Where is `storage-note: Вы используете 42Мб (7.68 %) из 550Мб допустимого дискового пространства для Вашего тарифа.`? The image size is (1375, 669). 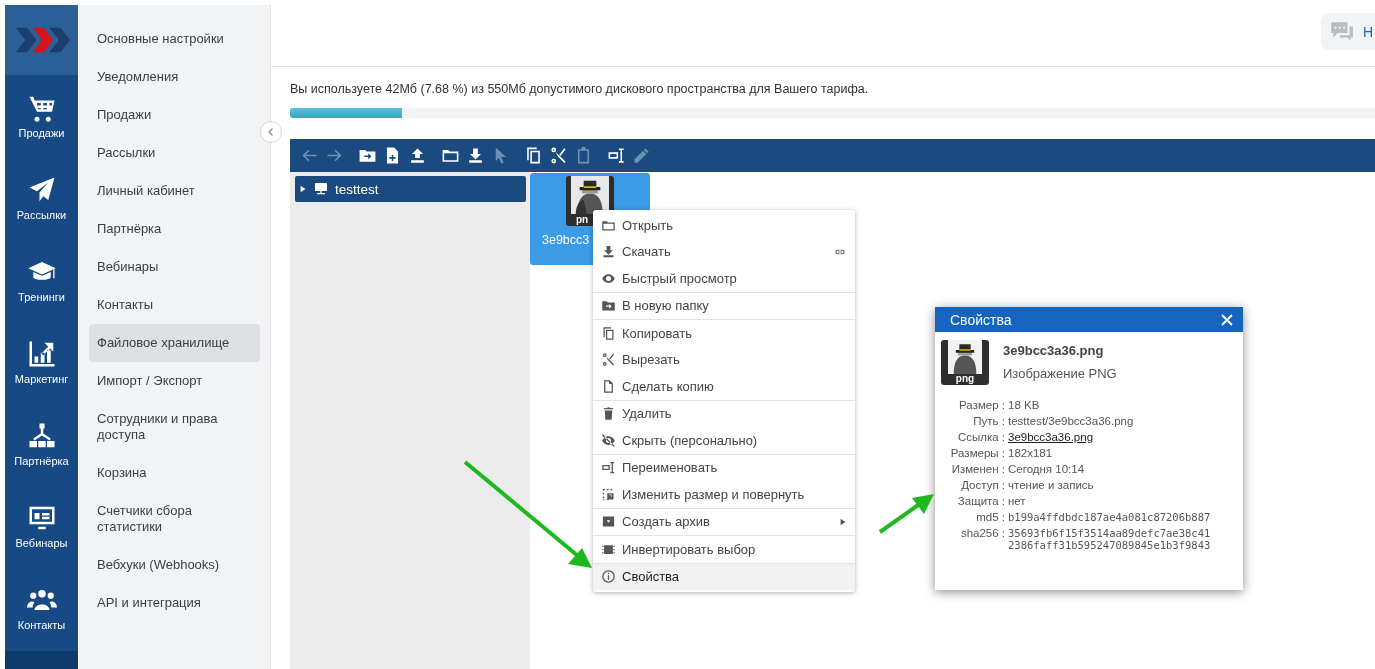
storage-note: Вы используете 42Мб (7.68 %) из 550Мб допустимого дискового пространства для Вашего тарифа. is located at coordinates (580, 89).